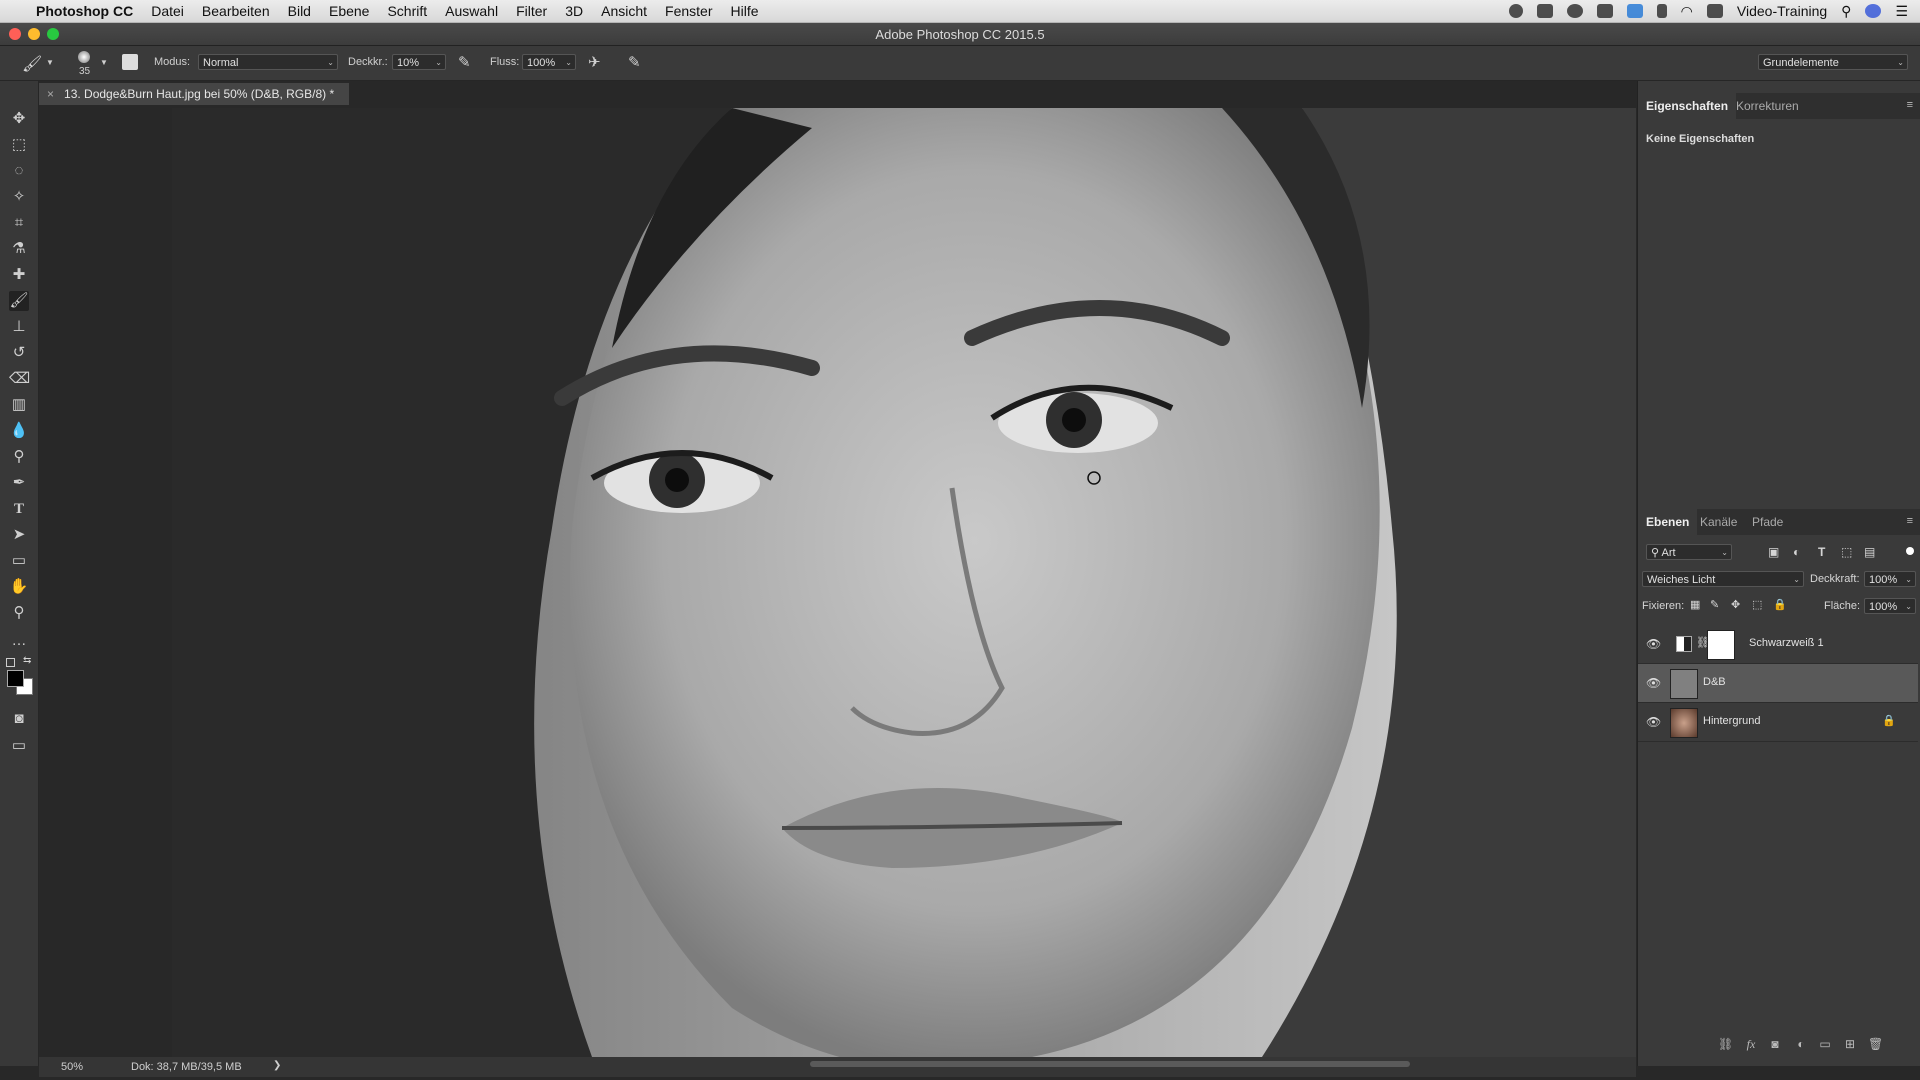 This screenshot has height=1080, width=1920. I want to click on mode-select: Normal ⌄, so click(268, 62).